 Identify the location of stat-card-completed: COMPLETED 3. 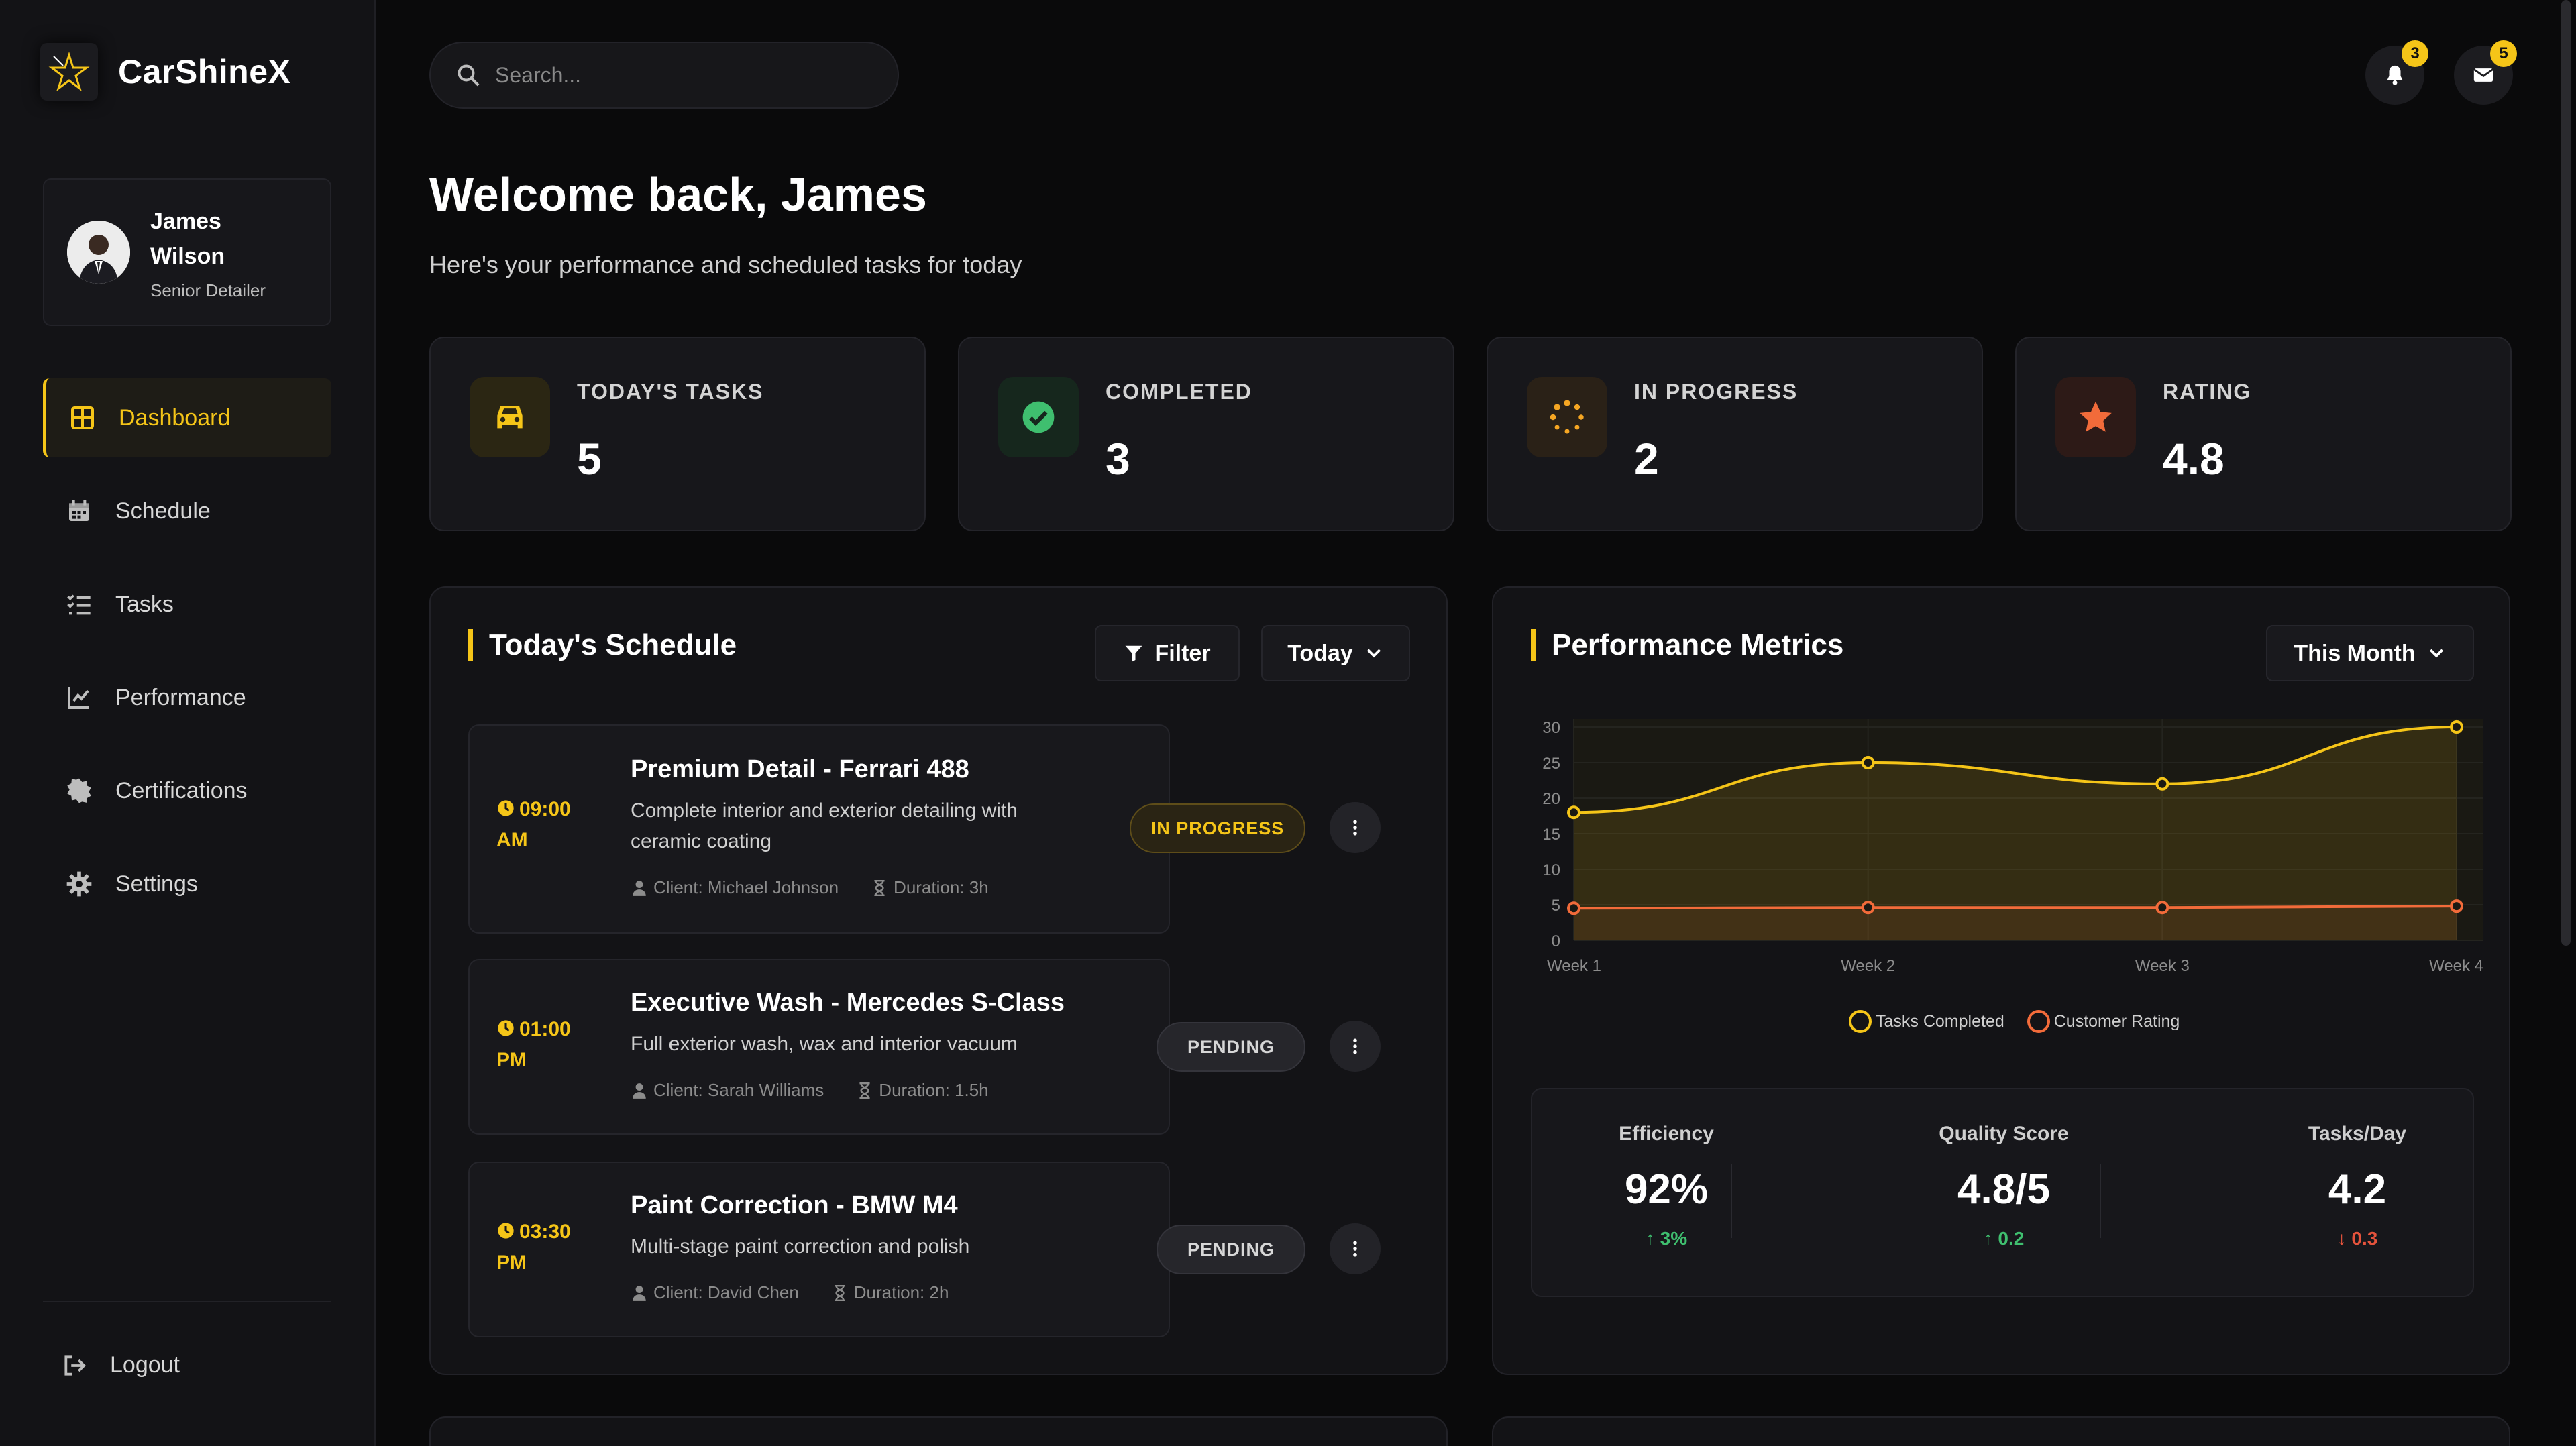
(1206, 434).